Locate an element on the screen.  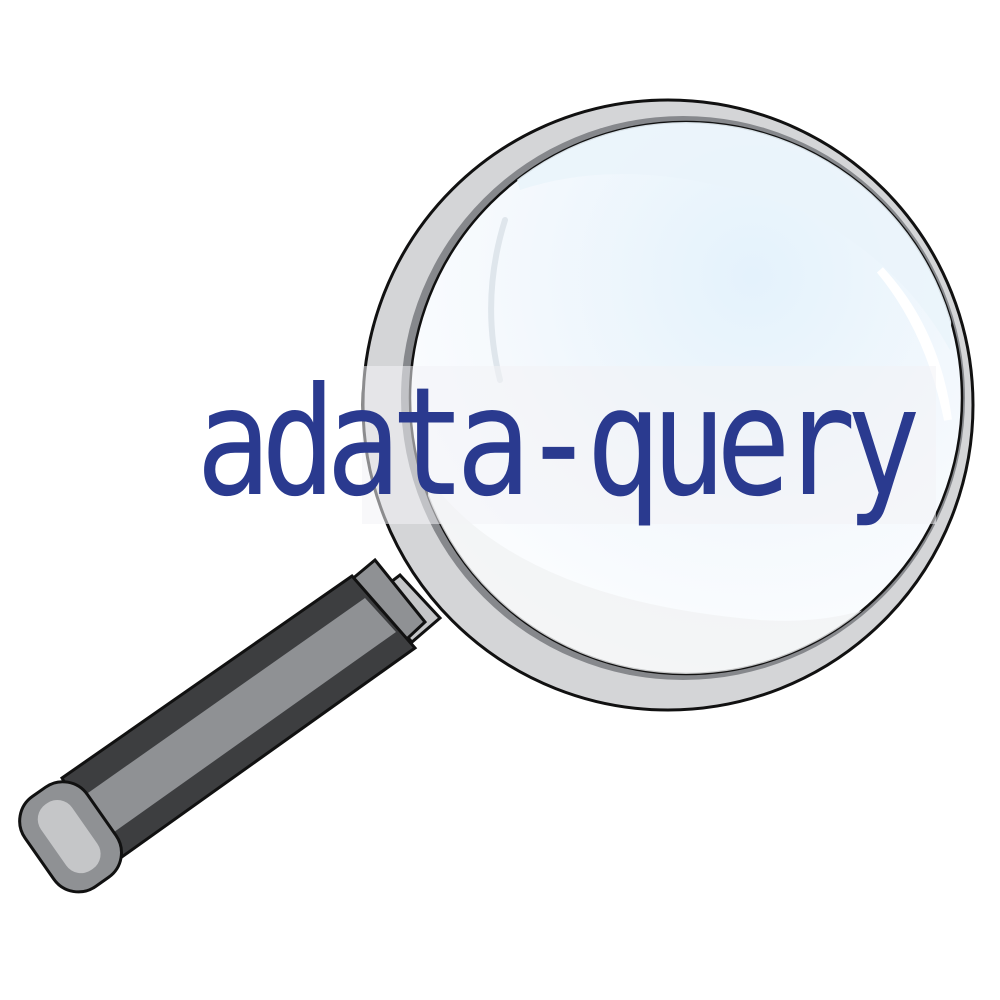
handle-grip-band is located at coordinates (237, 720).